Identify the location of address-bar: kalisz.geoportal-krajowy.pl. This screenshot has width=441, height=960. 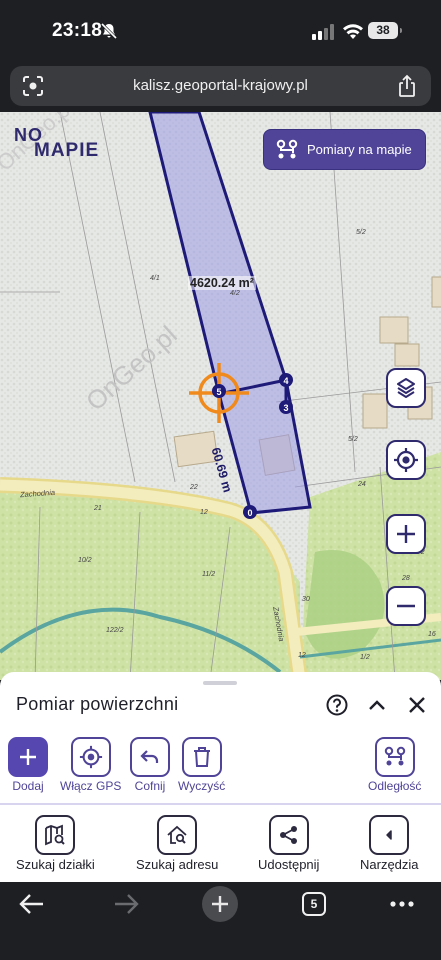
(220, 86).